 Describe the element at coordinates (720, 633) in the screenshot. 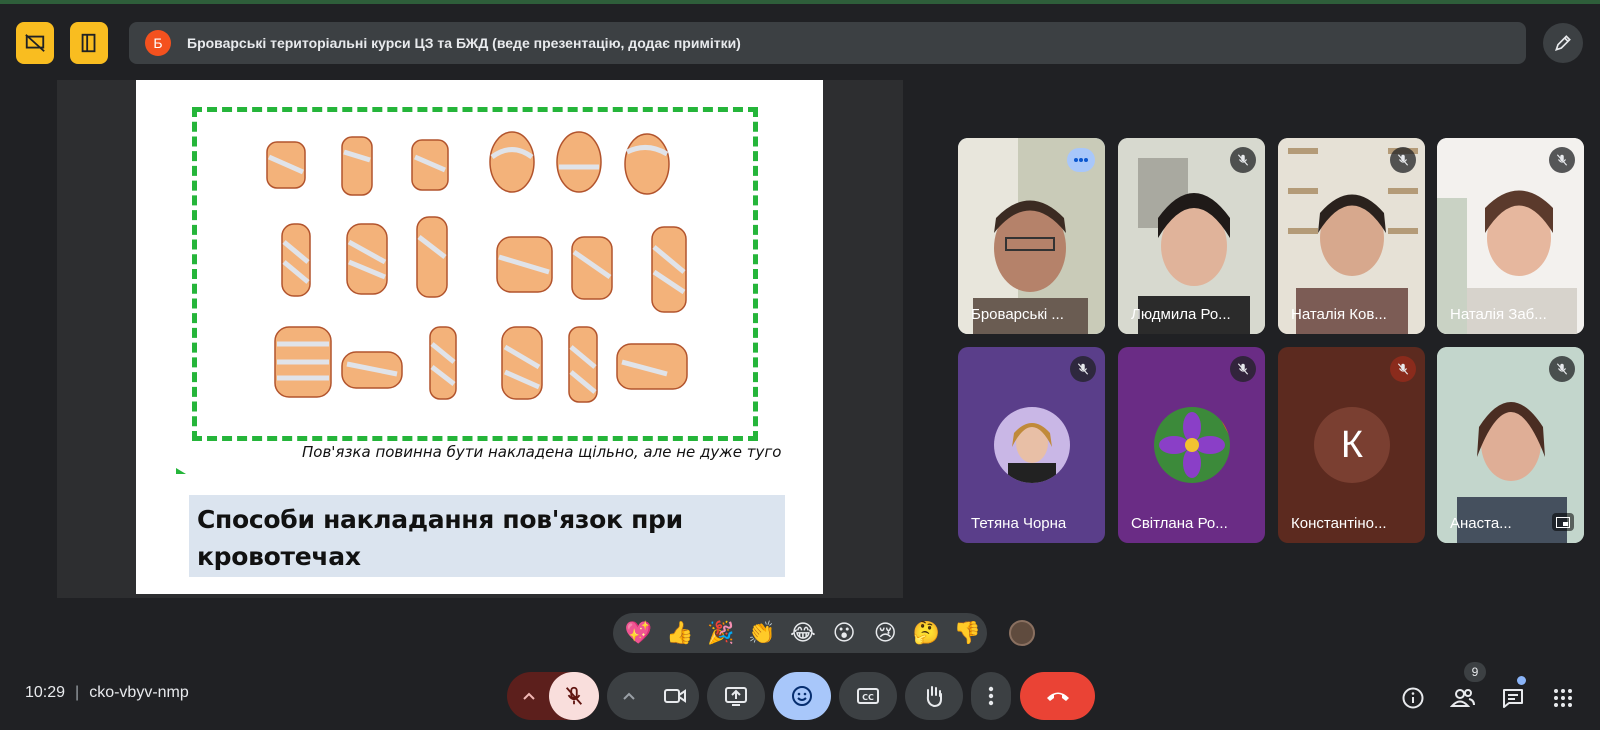

I see `reaction-party: 🎉` at that location.